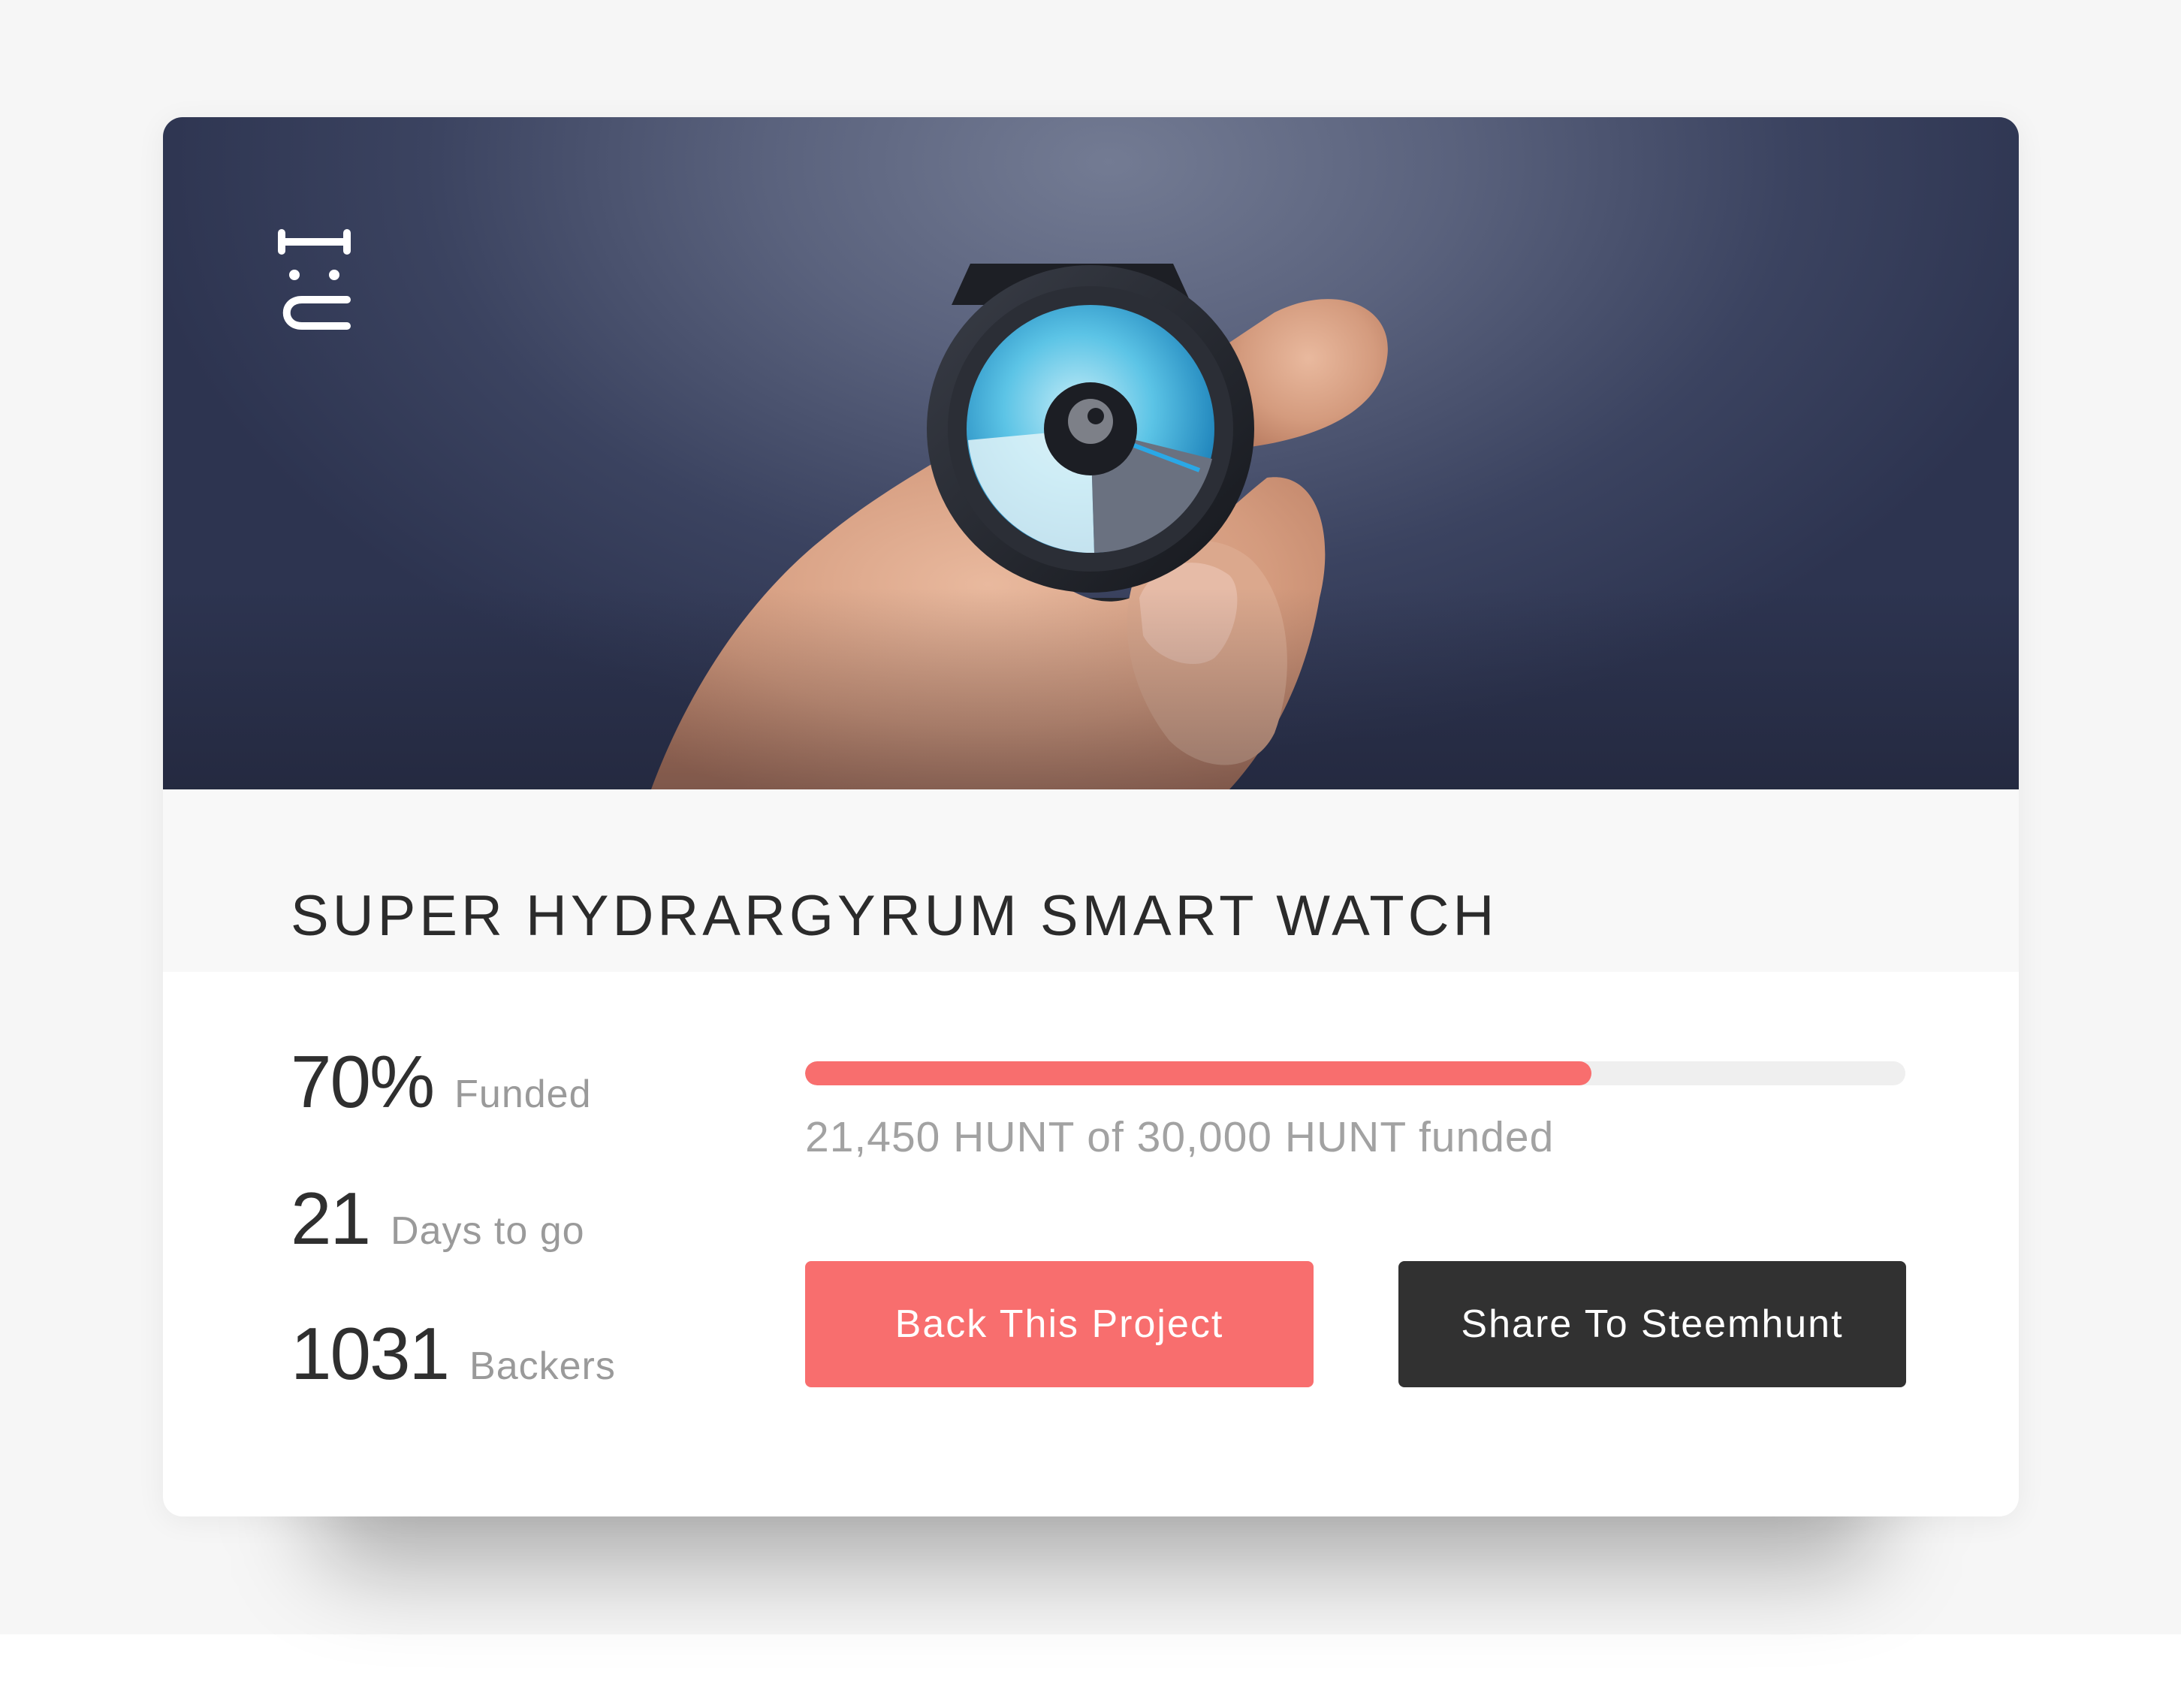 Image resolution: width=2181 pixels, height=1708 pixels. I want to click on stat-days: 21 Days to go, so click(438, 1218).